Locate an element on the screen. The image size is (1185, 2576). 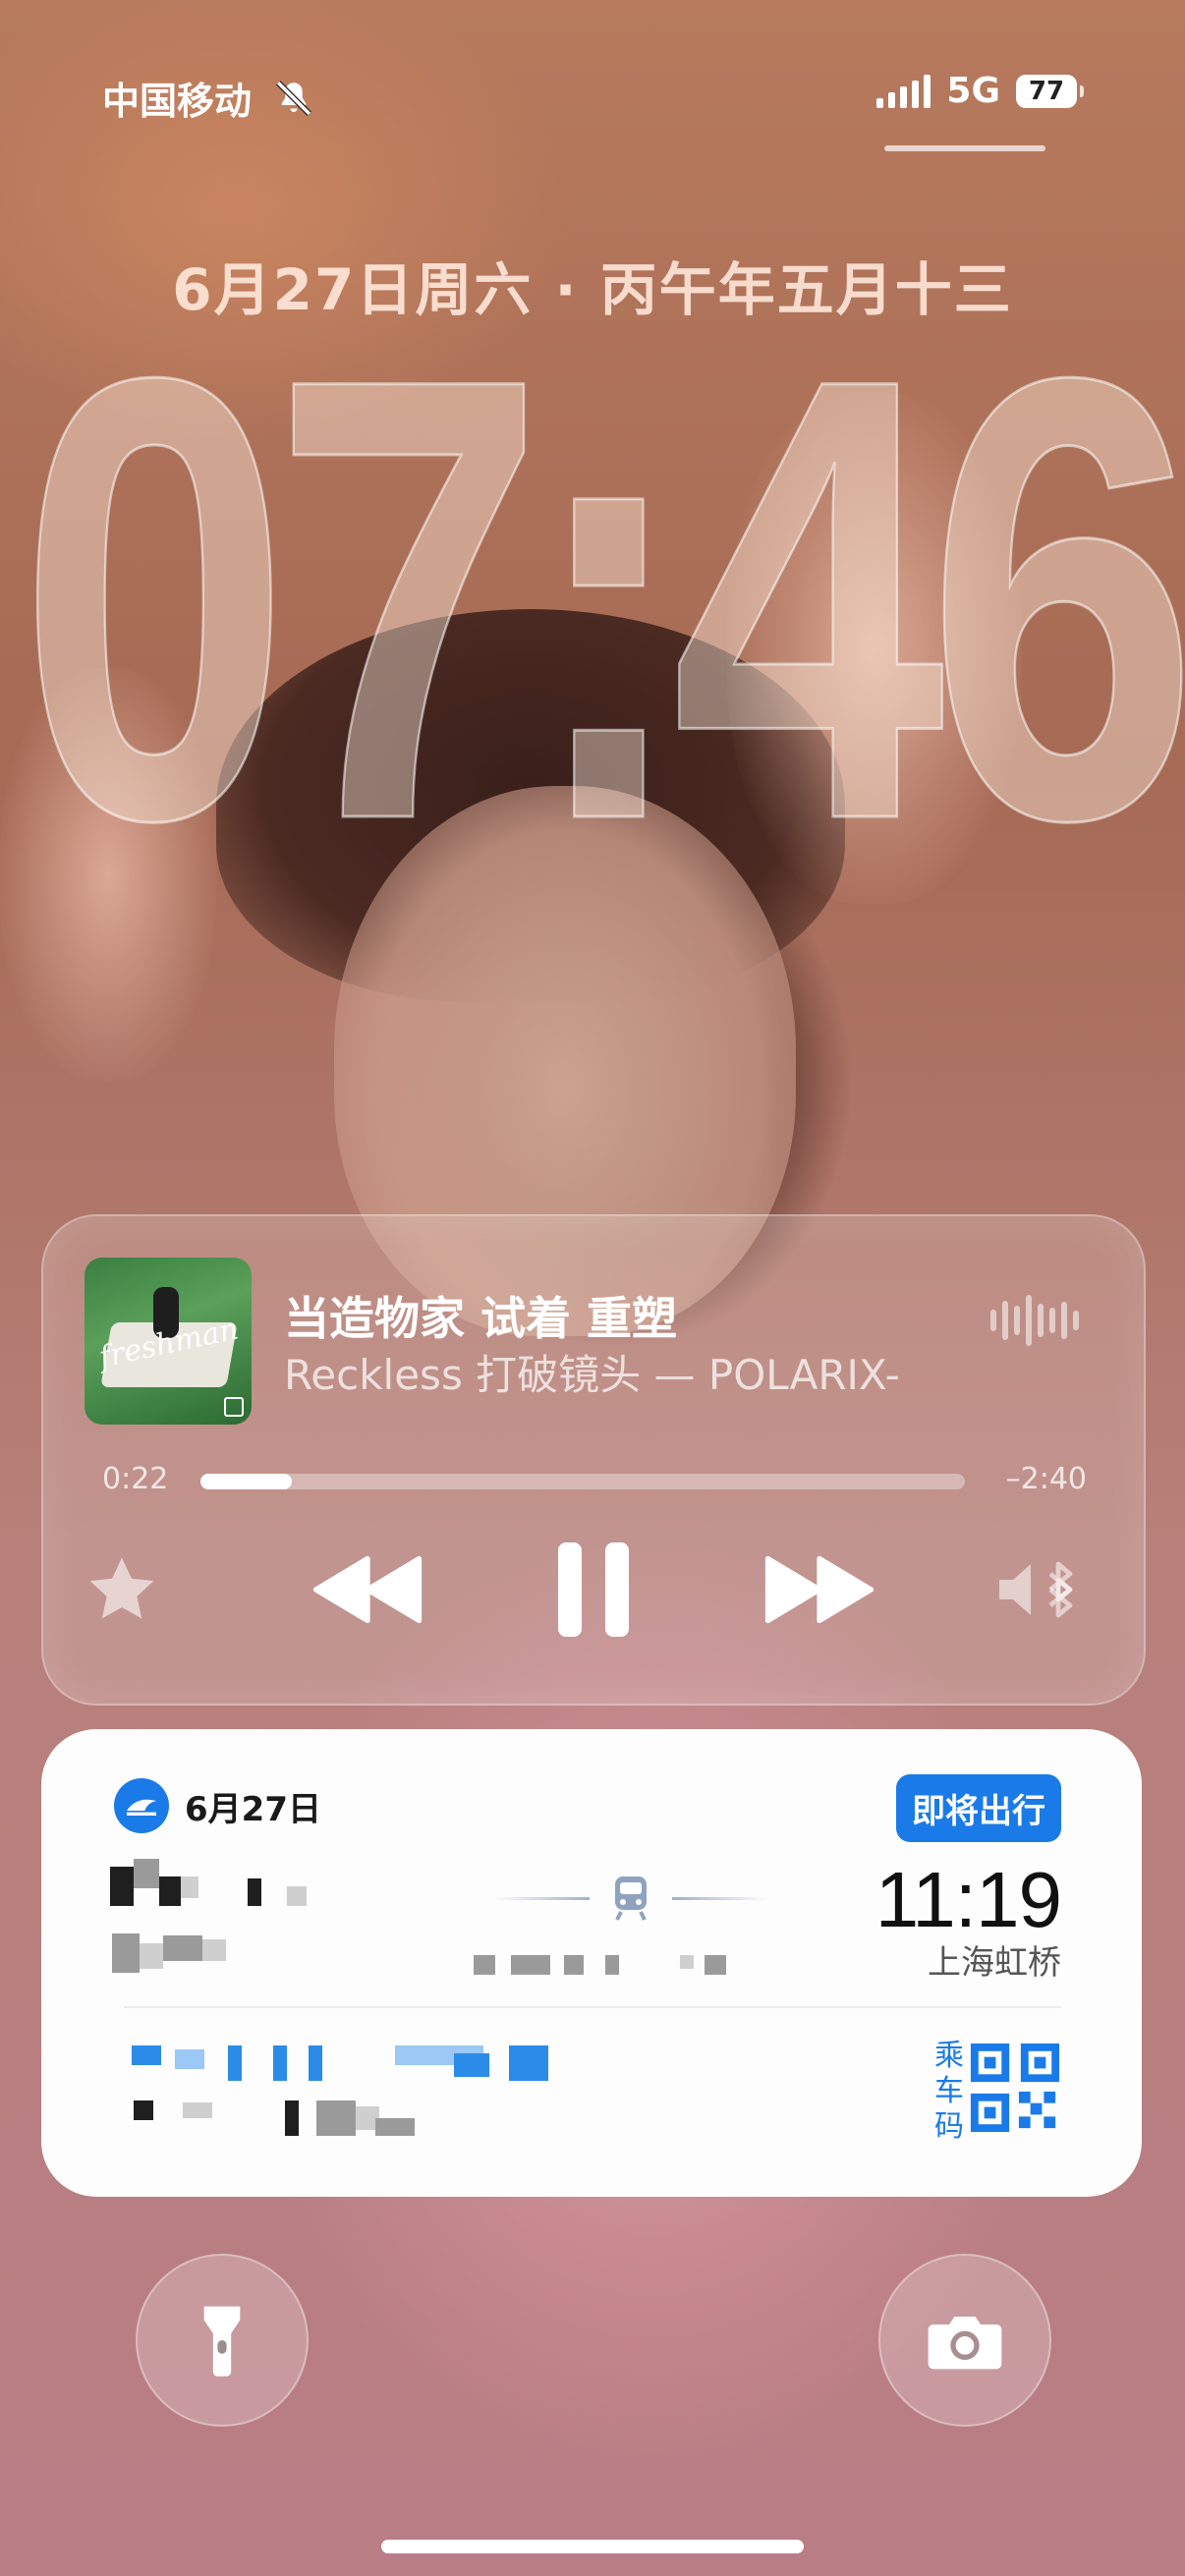
camera-button is located at coordinates (965, 2340).